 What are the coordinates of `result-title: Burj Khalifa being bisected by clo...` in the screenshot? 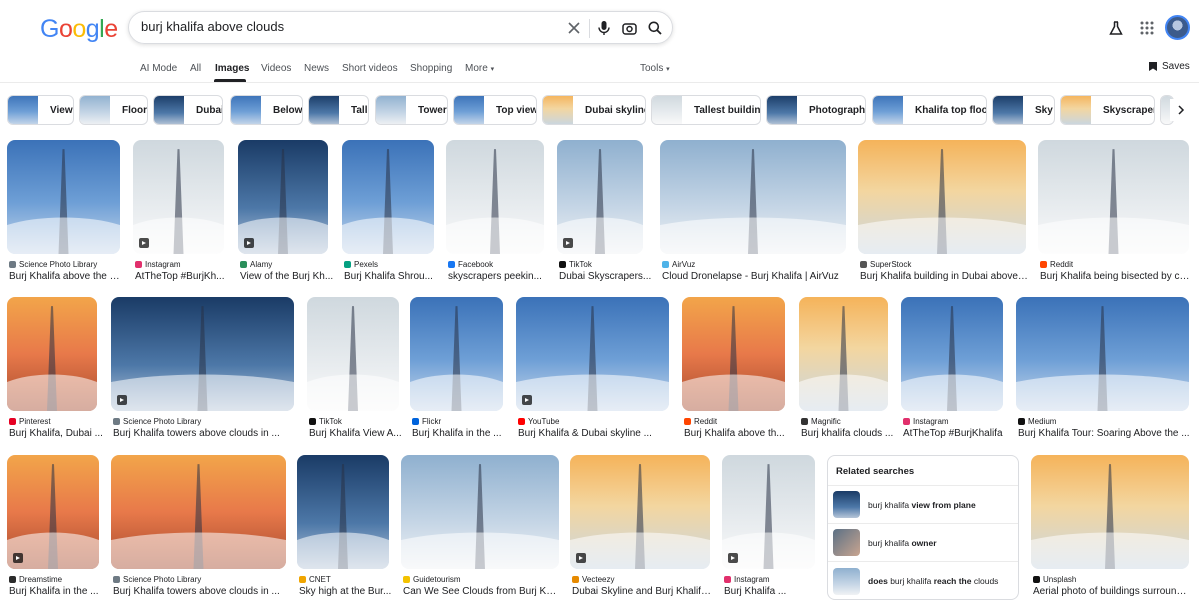 It's located at (1115, 276).